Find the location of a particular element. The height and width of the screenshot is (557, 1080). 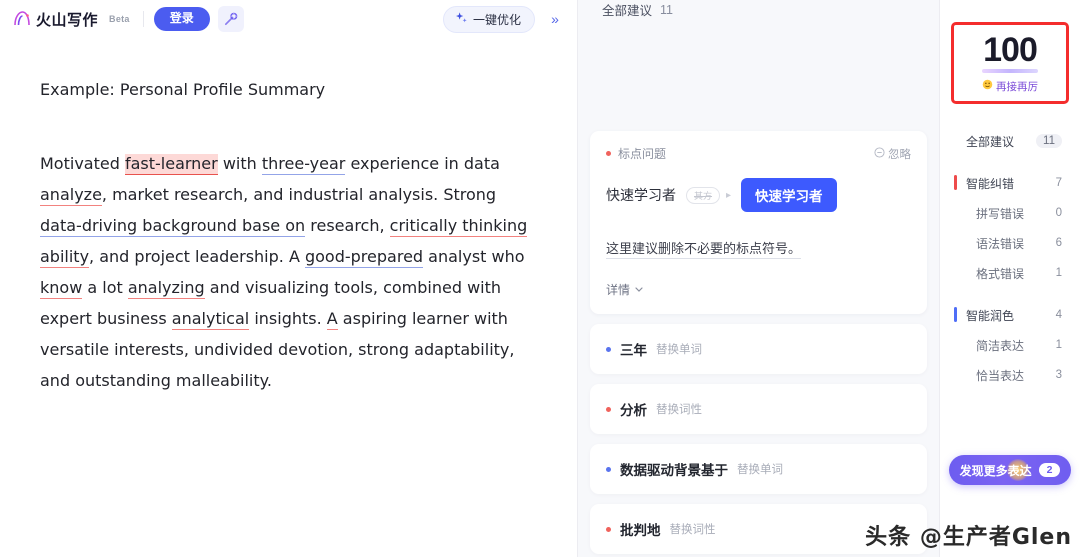

text-span: with is located at coordinates (239, 163).